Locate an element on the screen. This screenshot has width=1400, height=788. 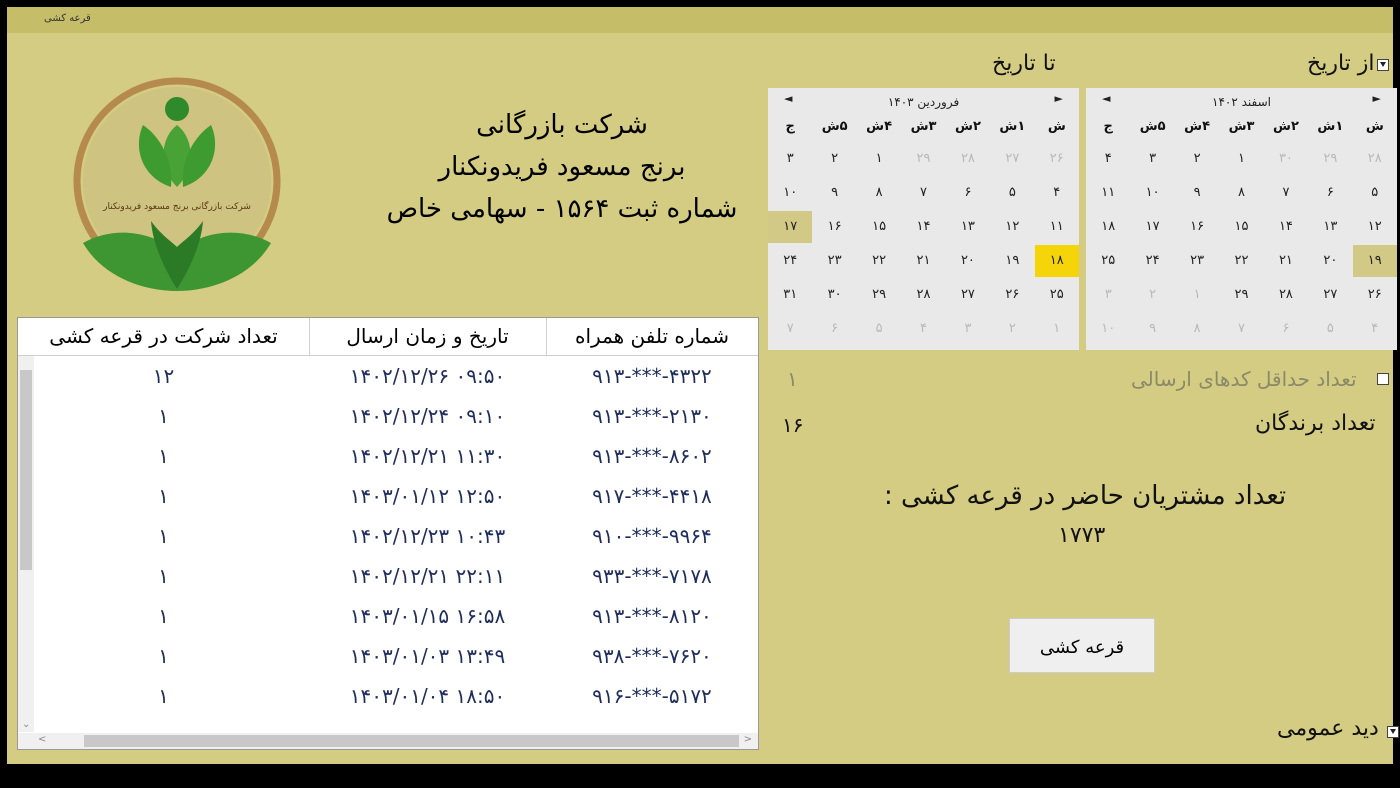
horizontal-scrollbar: < > is located at coordinates (388, 741).